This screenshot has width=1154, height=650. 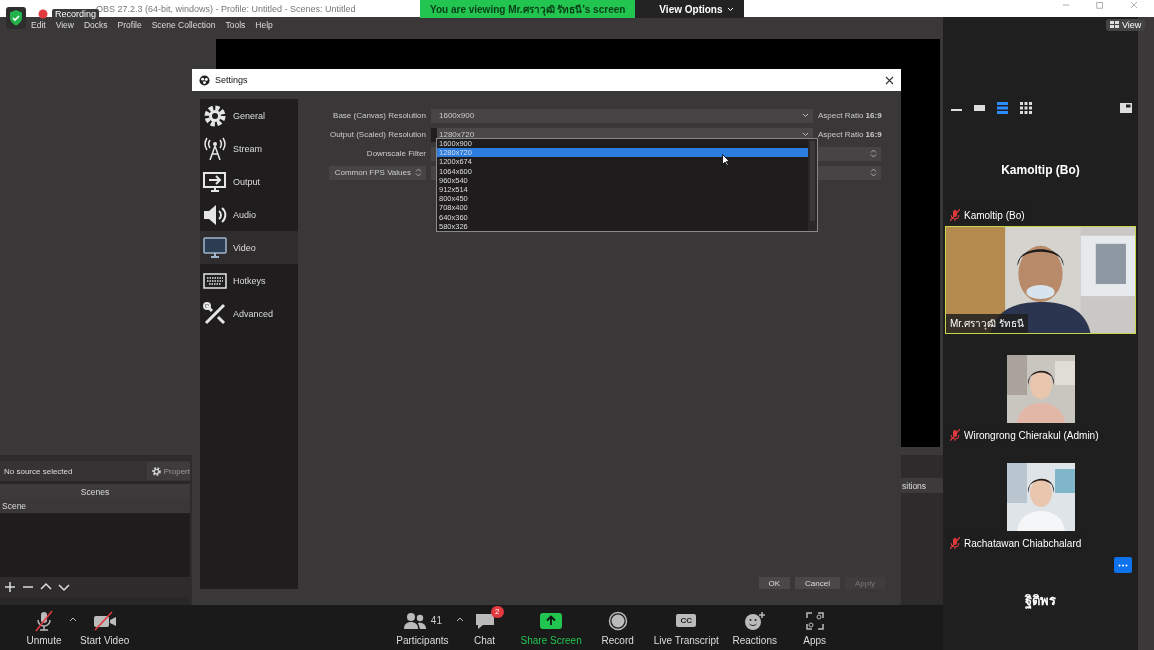 I want to click on dialog-button: Cancel, so click(x=817, y=583).